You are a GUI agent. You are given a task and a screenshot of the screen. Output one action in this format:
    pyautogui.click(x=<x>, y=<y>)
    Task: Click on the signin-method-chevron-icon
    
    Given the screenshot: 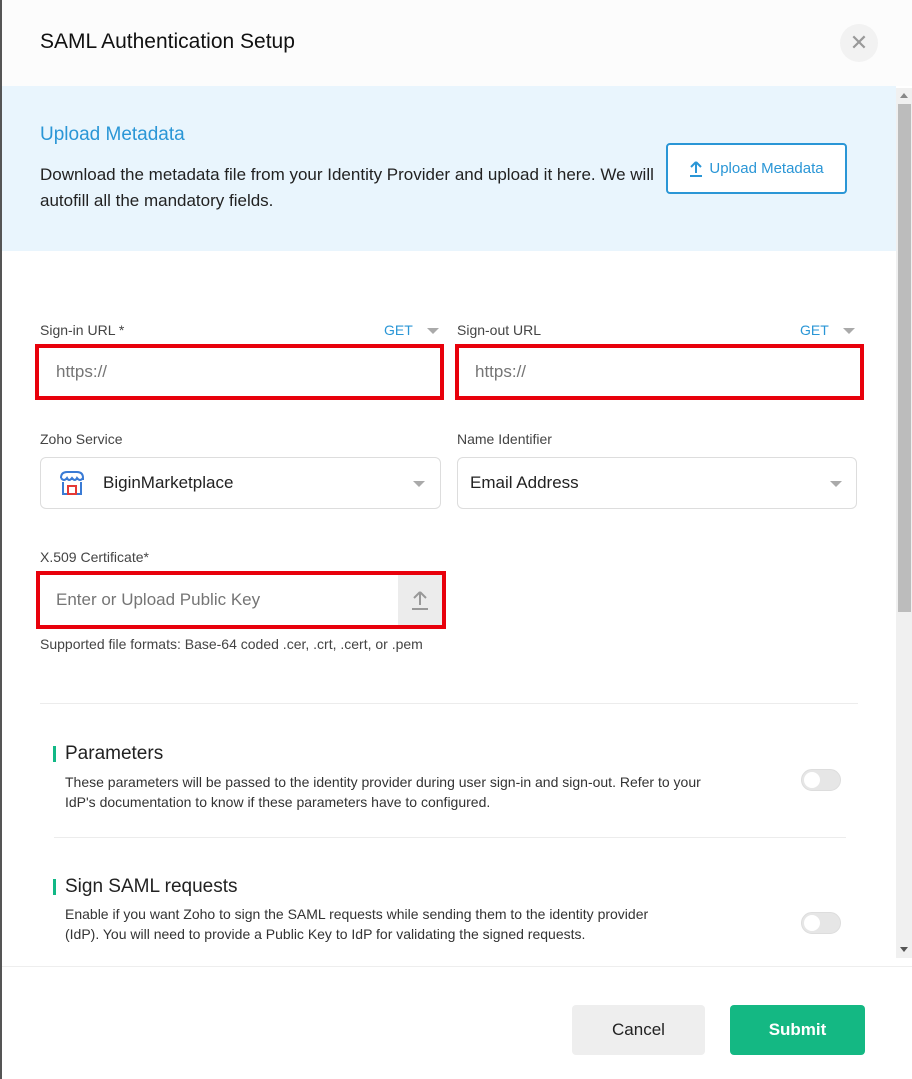 What is the action you would take?
    pyautogui.click(x=433, y=331)
    